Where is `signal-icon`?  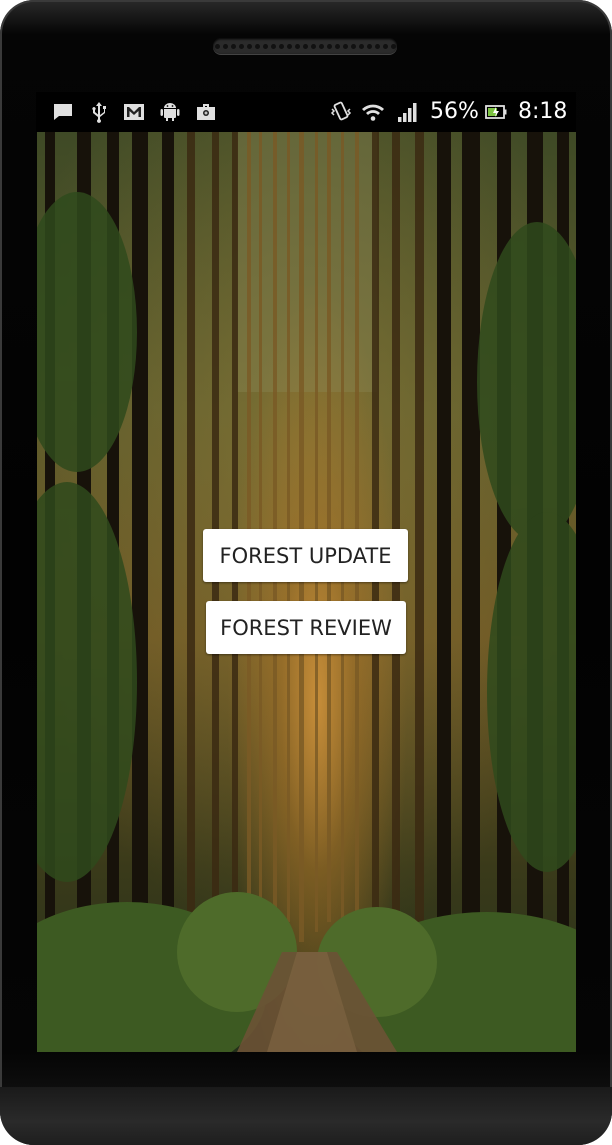 signal-icon is located at coordinates (408, 112).